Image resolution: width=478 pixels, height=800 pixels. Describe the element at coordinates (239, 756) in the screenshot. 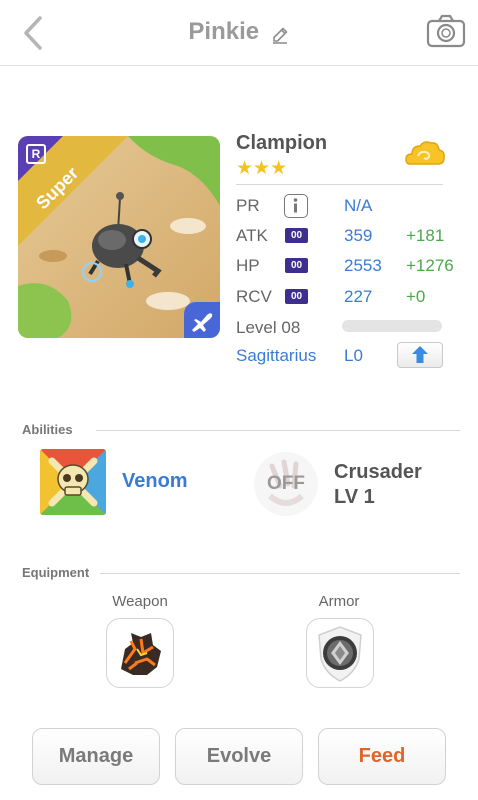

I see `evolve-button: Evolve` at that location.